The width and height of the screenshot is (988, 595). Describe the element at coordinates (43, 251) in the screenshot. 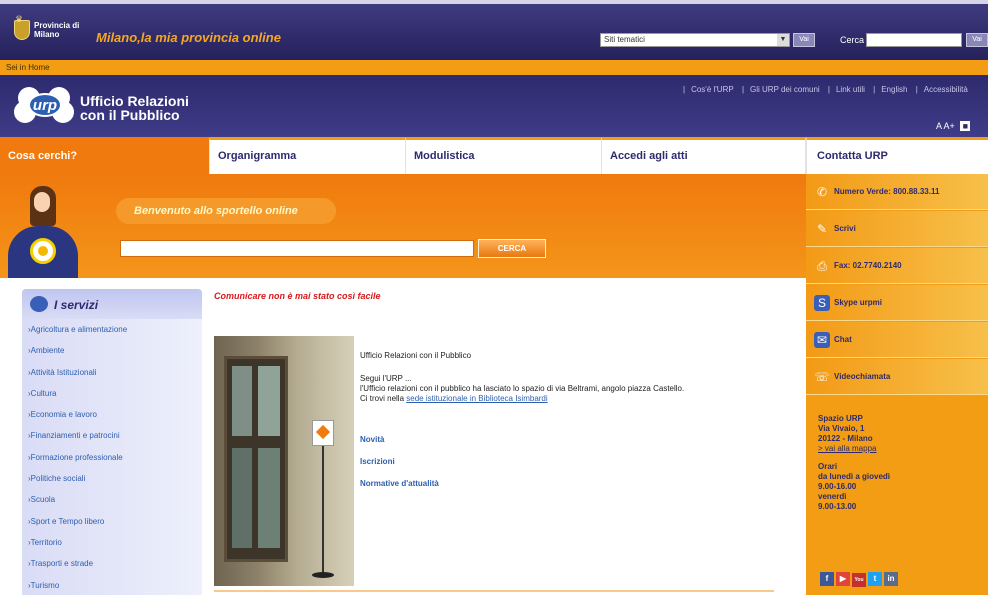

I see `sun-icon` at that location.